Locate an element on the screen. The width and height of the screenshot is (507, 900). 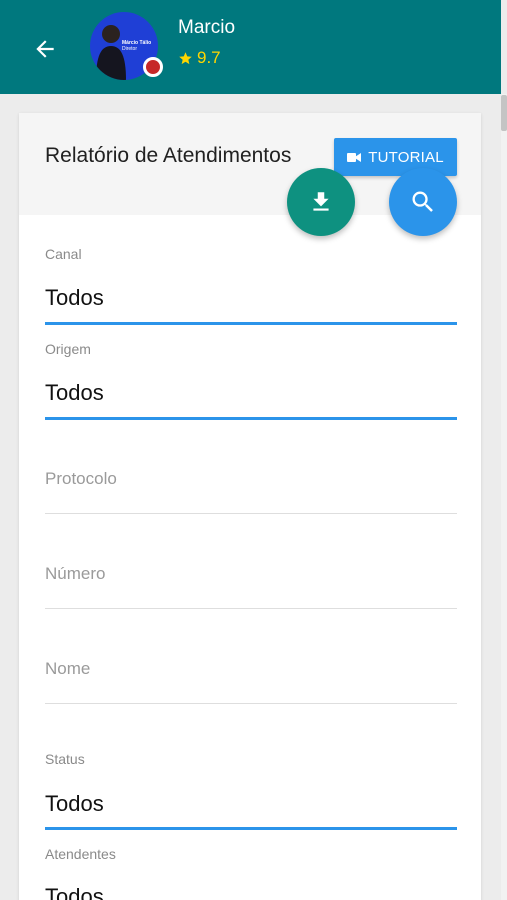
status-label: Status is located at coordinates (65, 759).